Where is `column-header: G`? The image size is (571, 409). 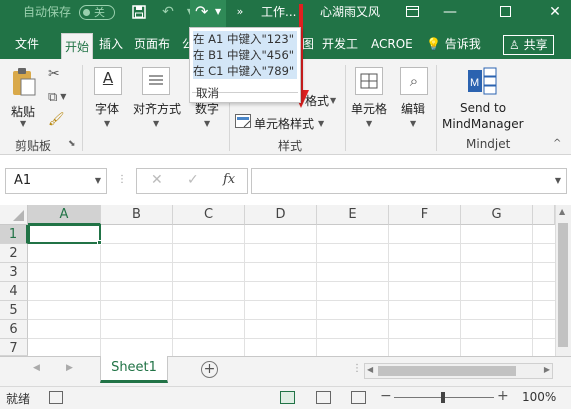 column-header: G is located at coordinates (497, 215).